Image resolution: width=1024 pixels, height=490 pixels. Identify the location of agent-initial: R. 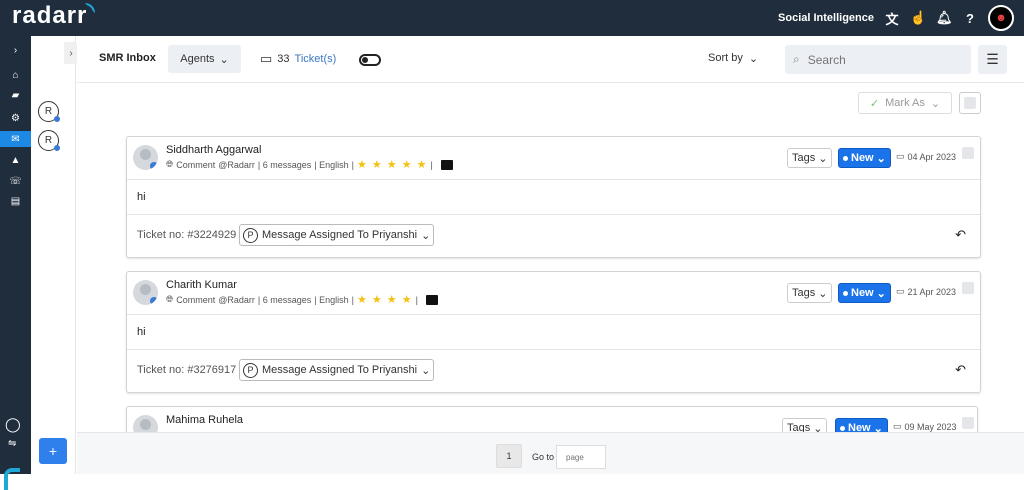
(48, 111).